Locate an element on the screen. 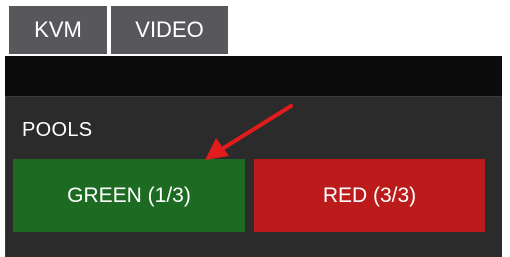  tab-video: VIDEO is located at coordinates (169, 30).